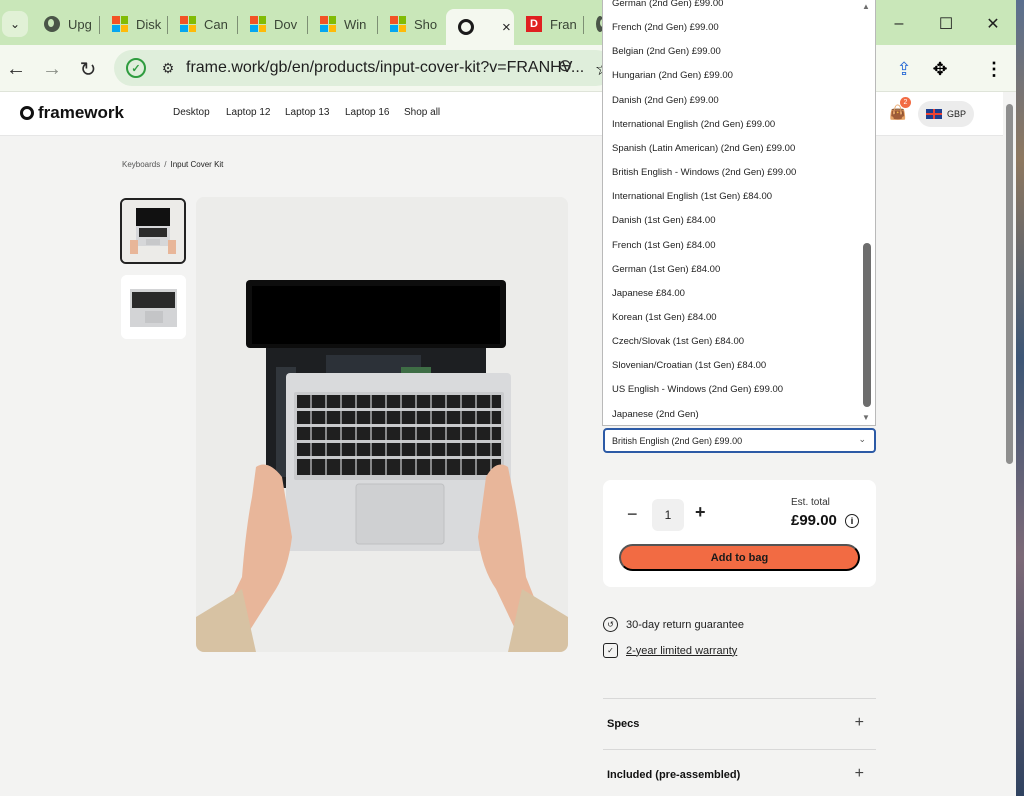  I want to click on close-window-button: ✕, so click(993, 24).